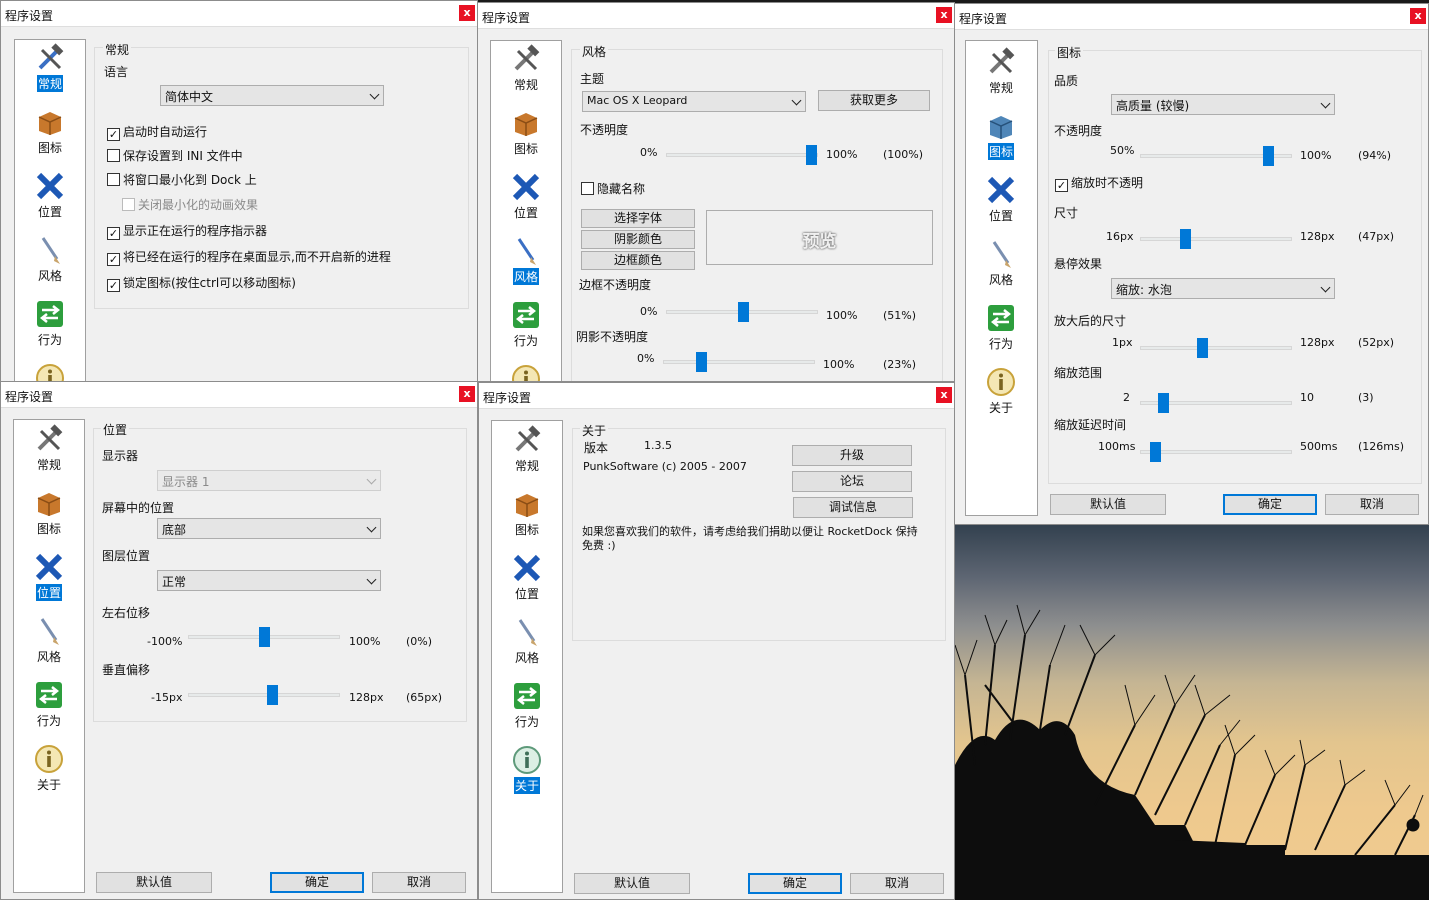 The image size is (1429, 900). Describe the element at coordinates (1216, 156) in the screenshot. I see `icon-opacity-slider` at that location.